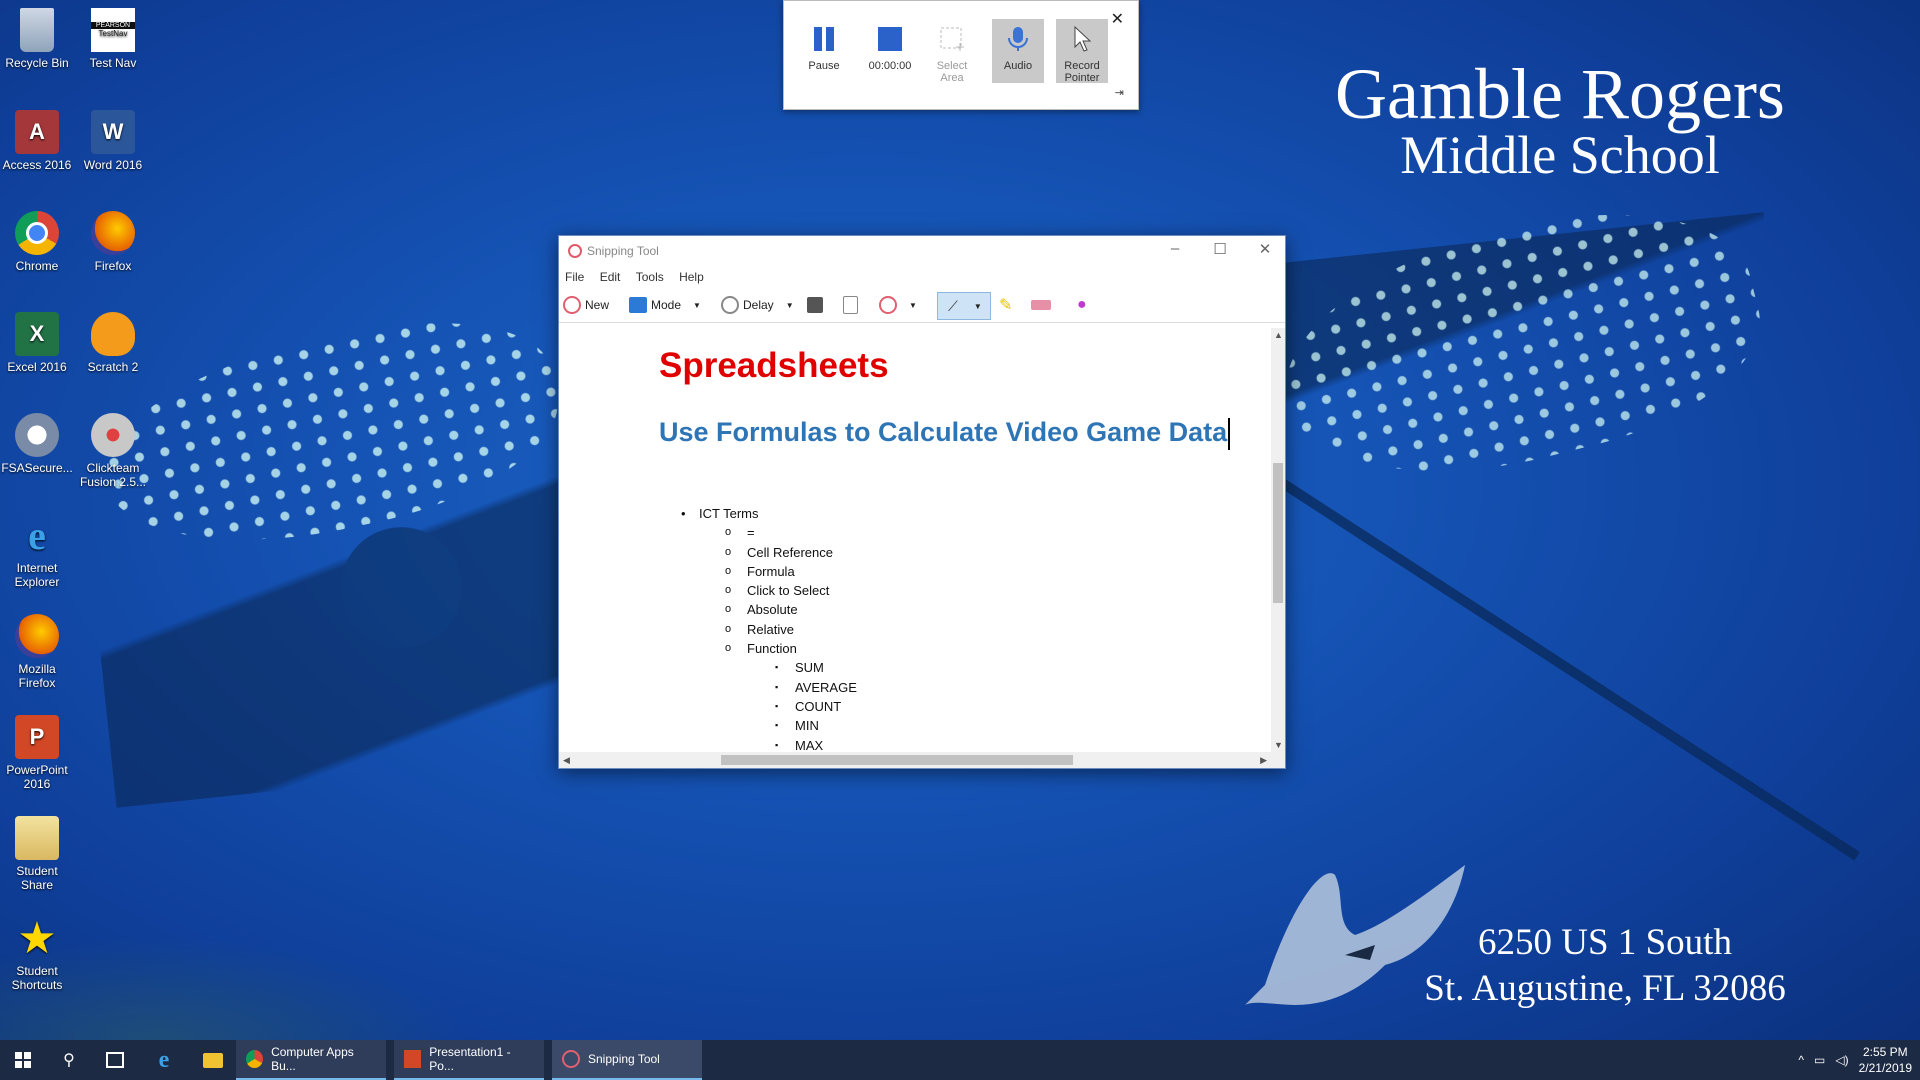  What do you see at coordinates (213, 1060) in the screenshot?
I see `taskbar-file-explorer` at bounding box center [213, 1060].